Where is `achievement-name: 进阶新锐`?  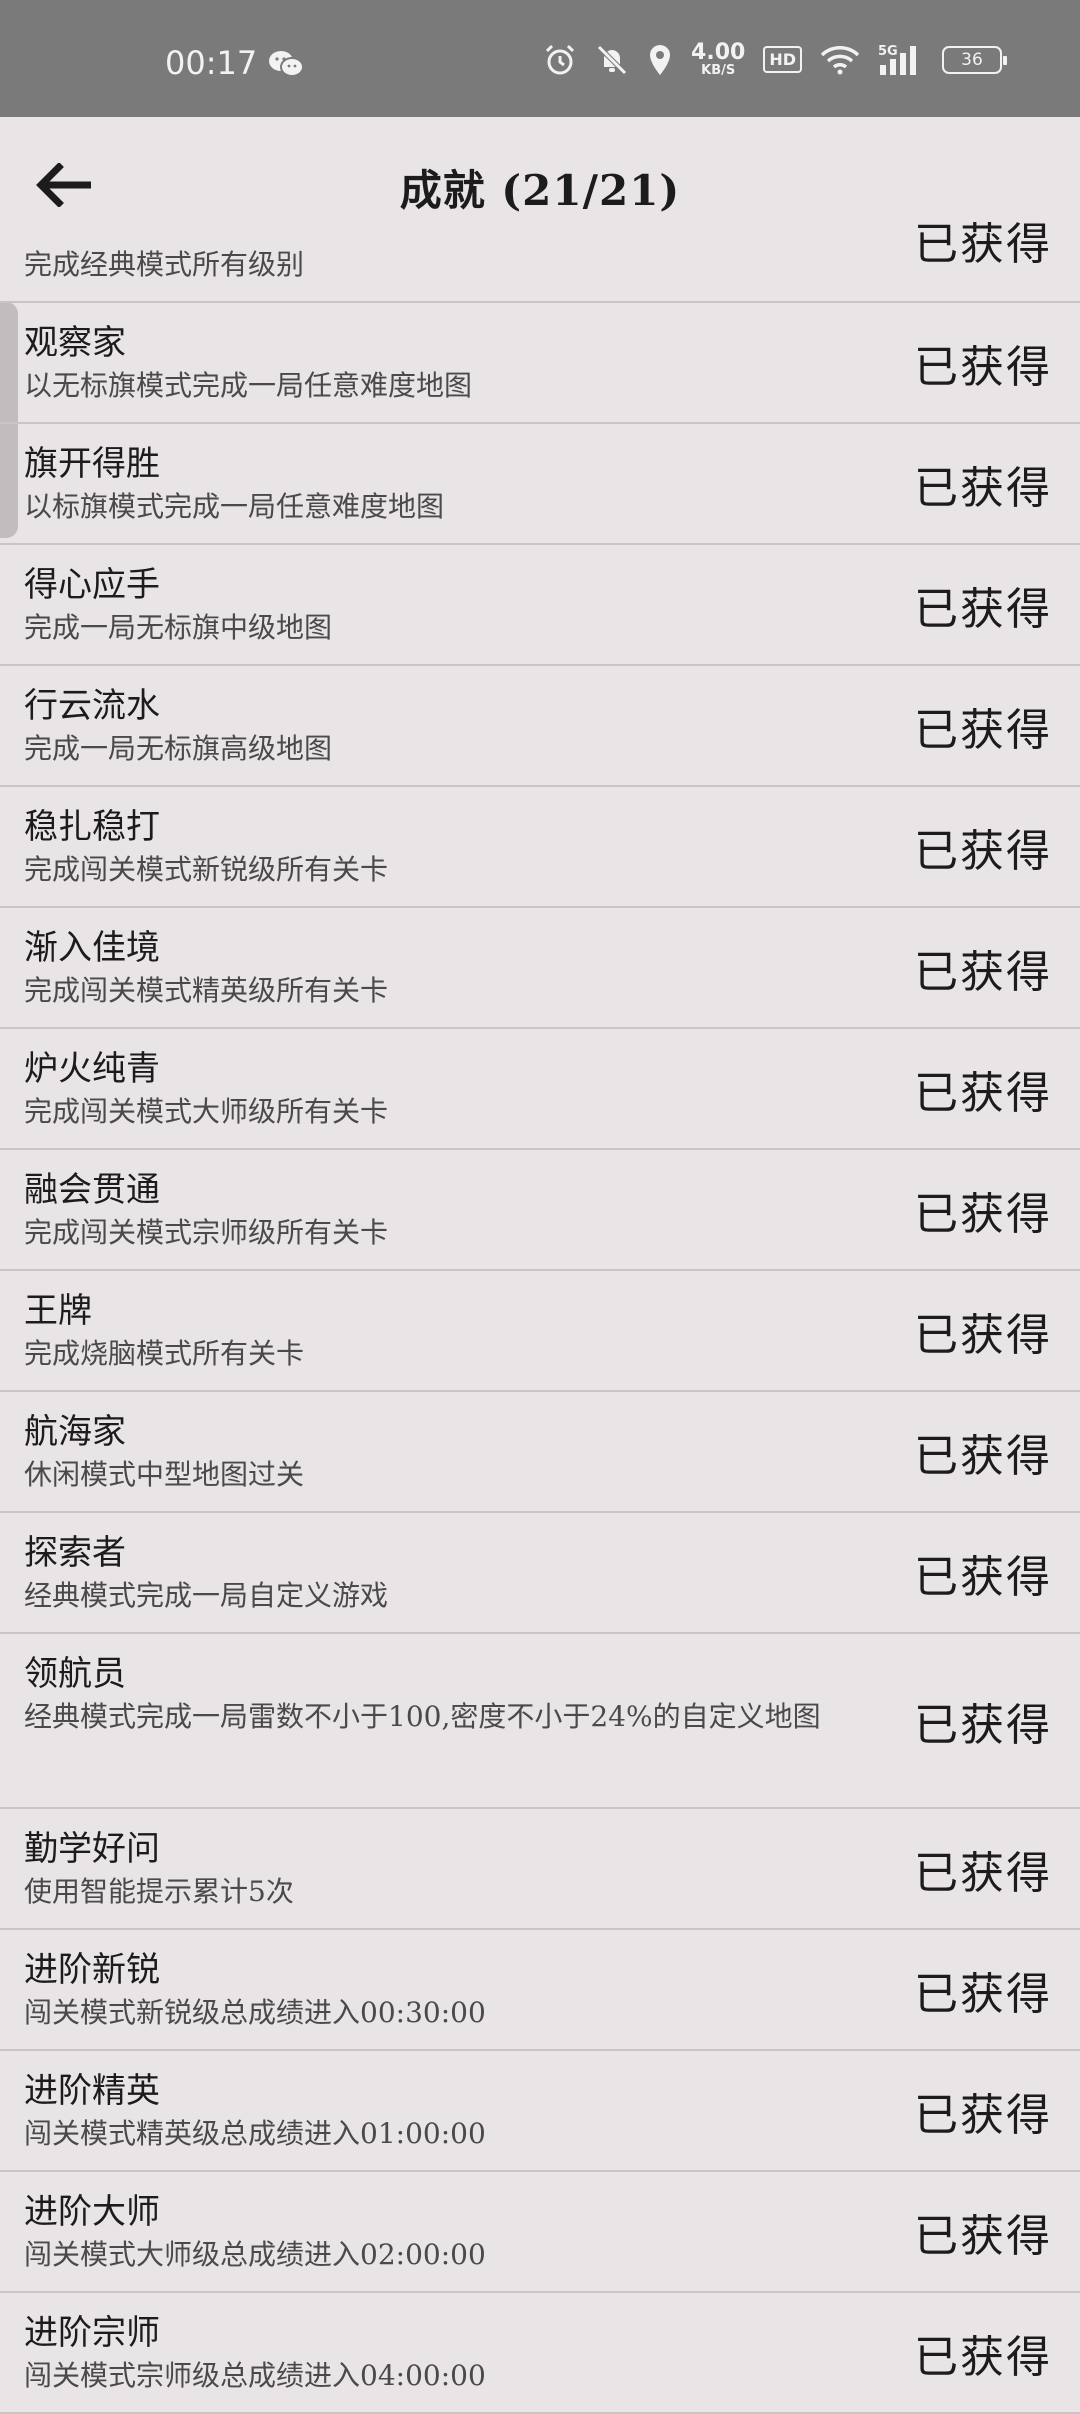
achievement-name: 进阶新锐 is located at coordinates (92, 1970).